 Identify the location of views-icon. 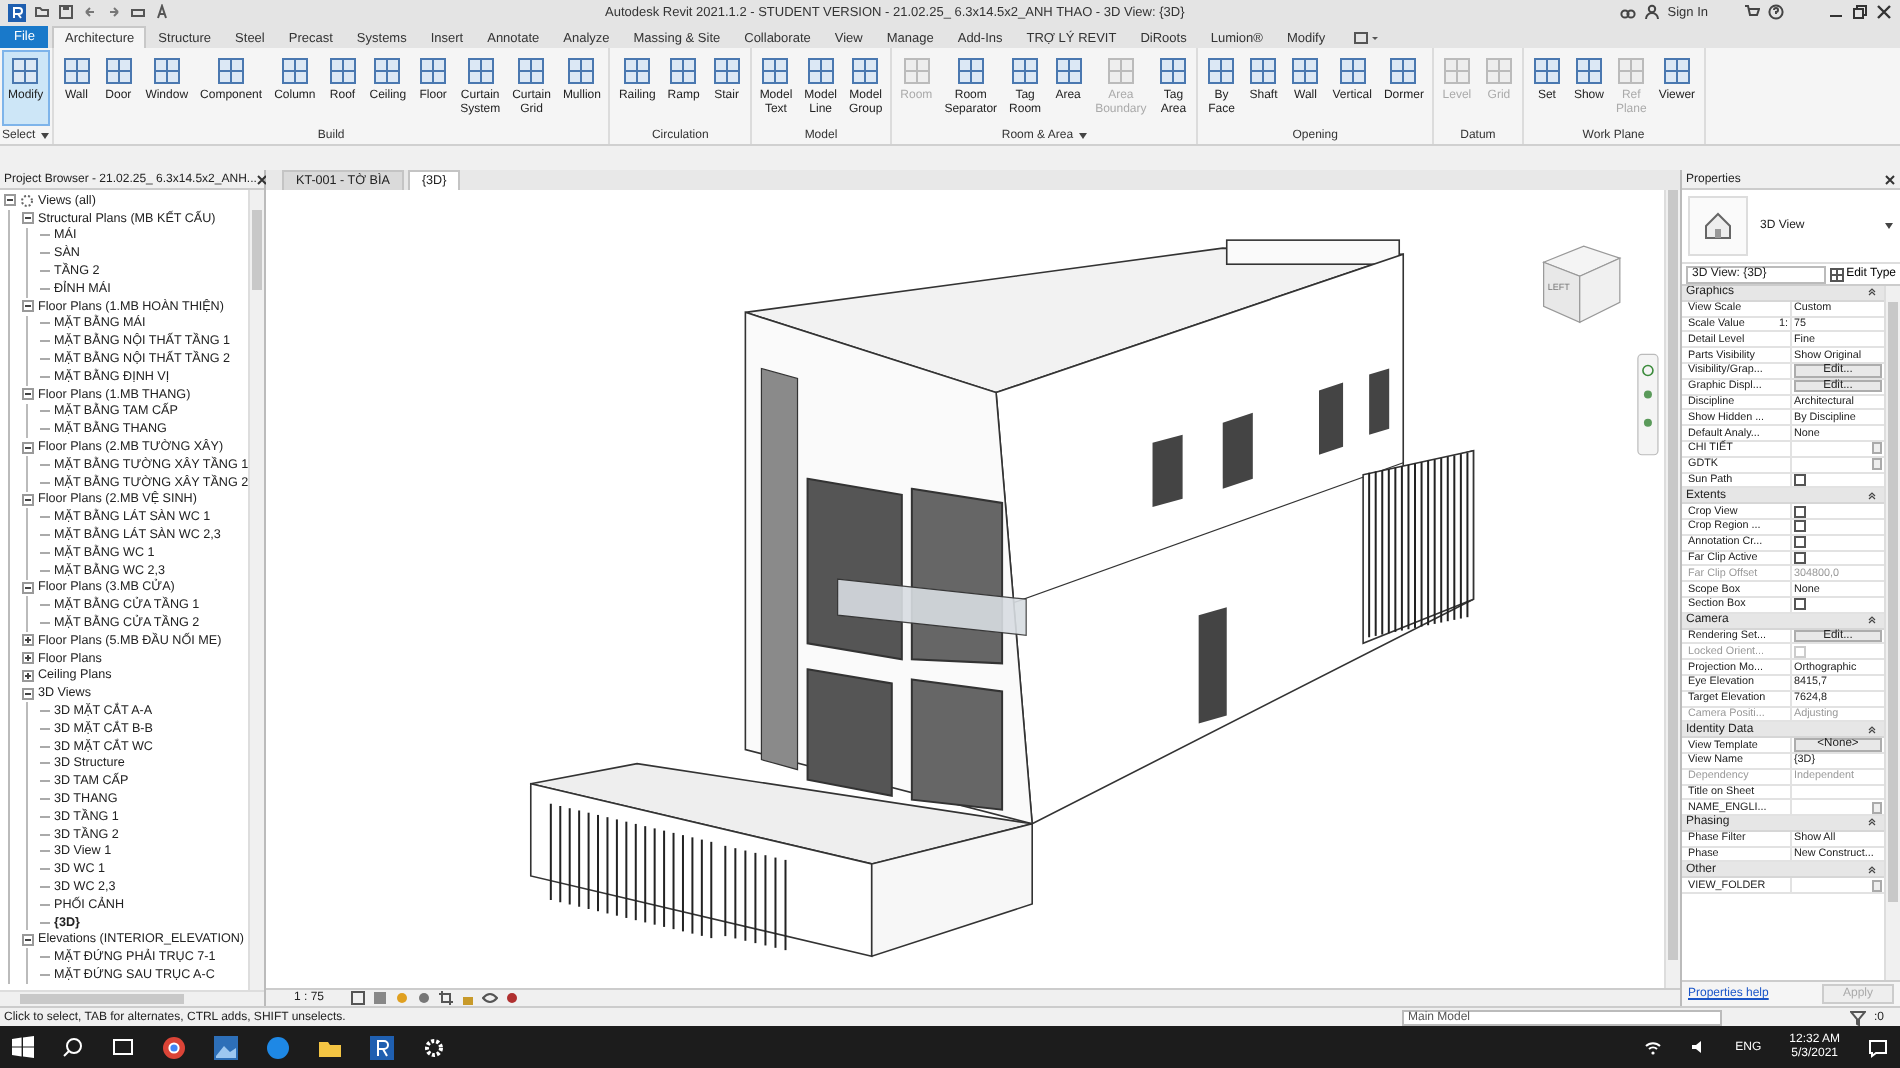
(27, 200).